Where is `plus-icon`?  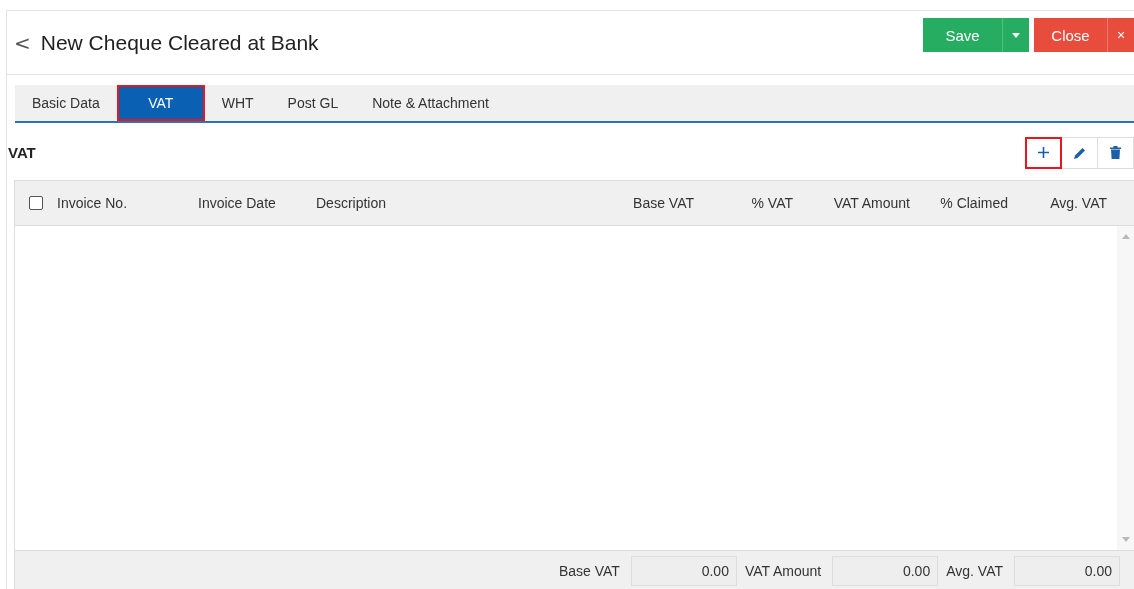
plus-icon is located at coordinates (1043, 152).